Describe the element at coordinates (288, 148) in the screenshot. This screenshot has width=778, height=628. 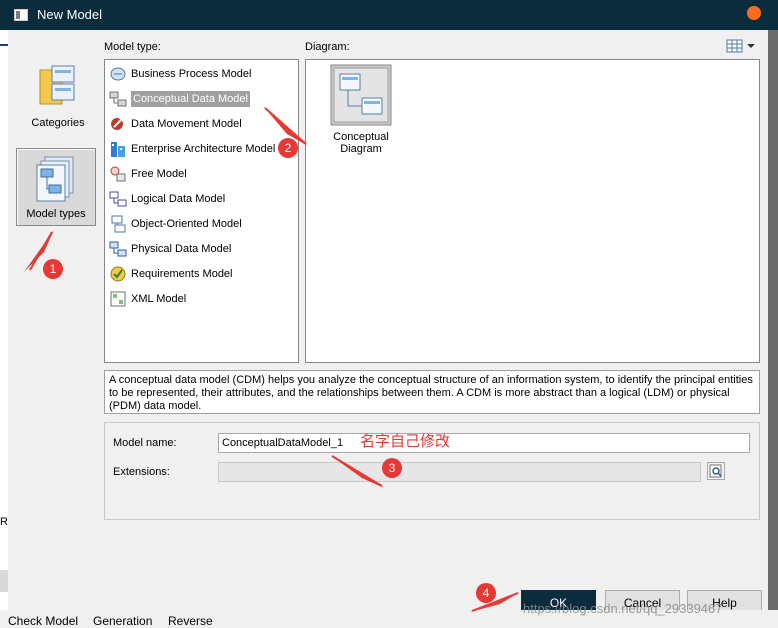
I see `annotation-badge-2: 2` at that location.